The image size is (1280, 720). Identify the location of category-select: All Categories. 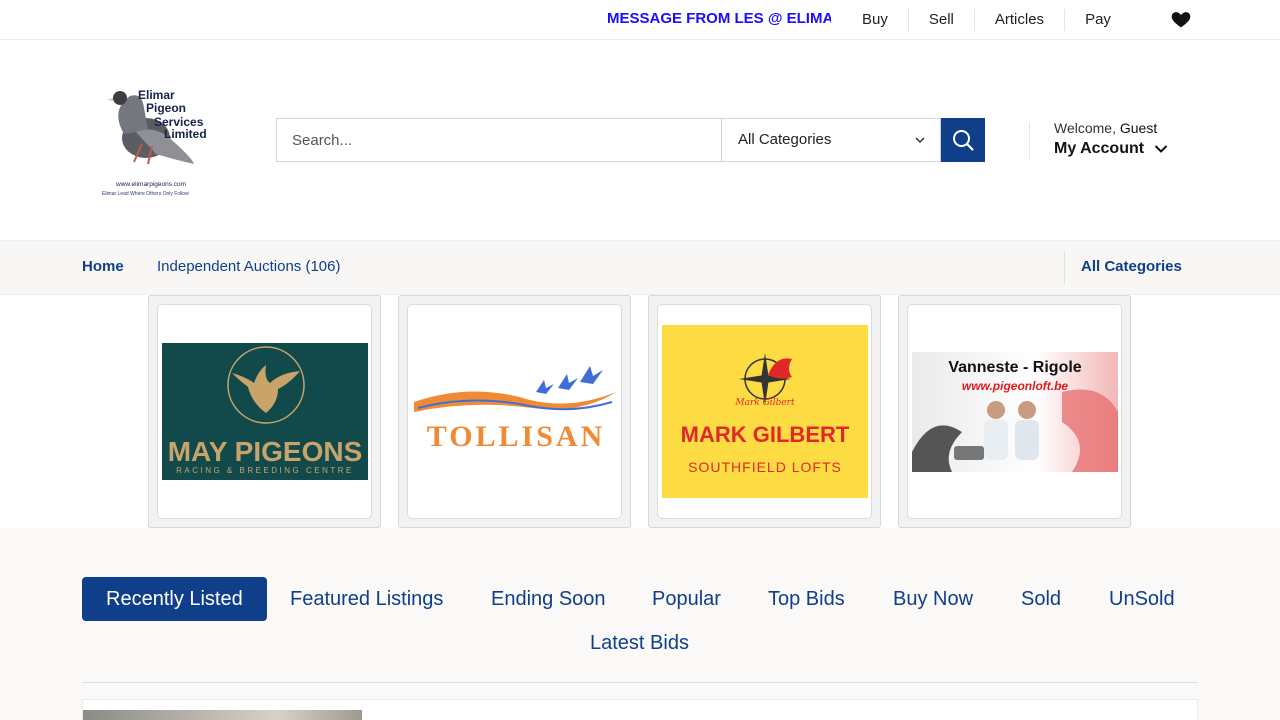
(831, 140).